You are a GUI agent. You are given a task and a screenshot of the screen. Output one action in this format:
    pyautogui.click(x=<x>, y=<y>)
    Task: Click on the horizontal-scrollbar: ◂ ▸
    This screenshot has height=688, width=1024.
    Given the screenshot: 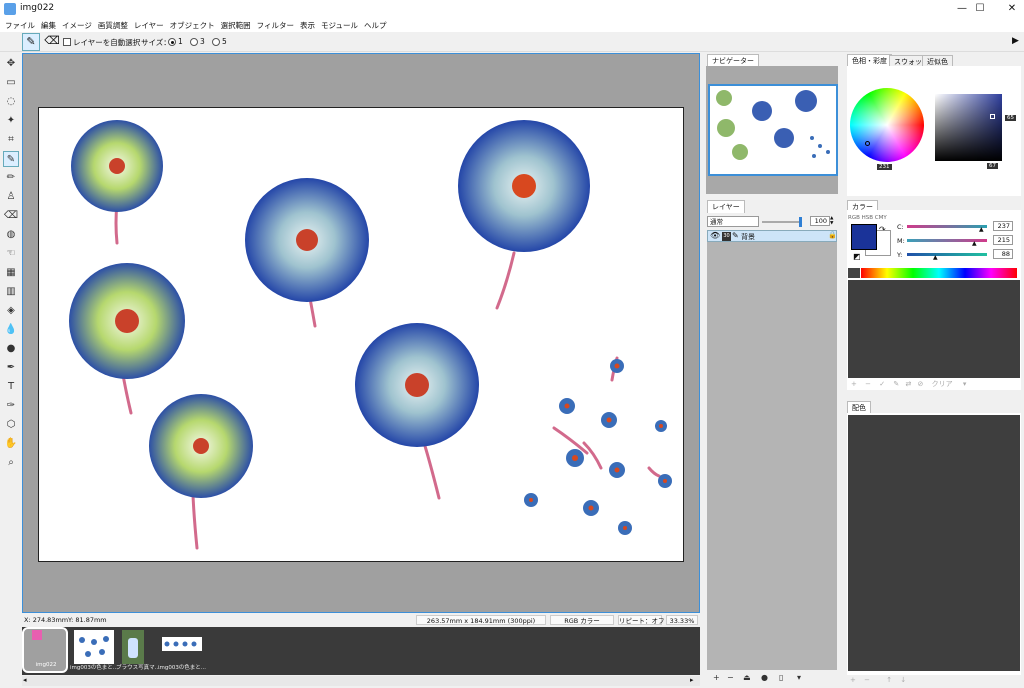 What is the action you would take?
    pyautogui.click(x=361, y=681)
    